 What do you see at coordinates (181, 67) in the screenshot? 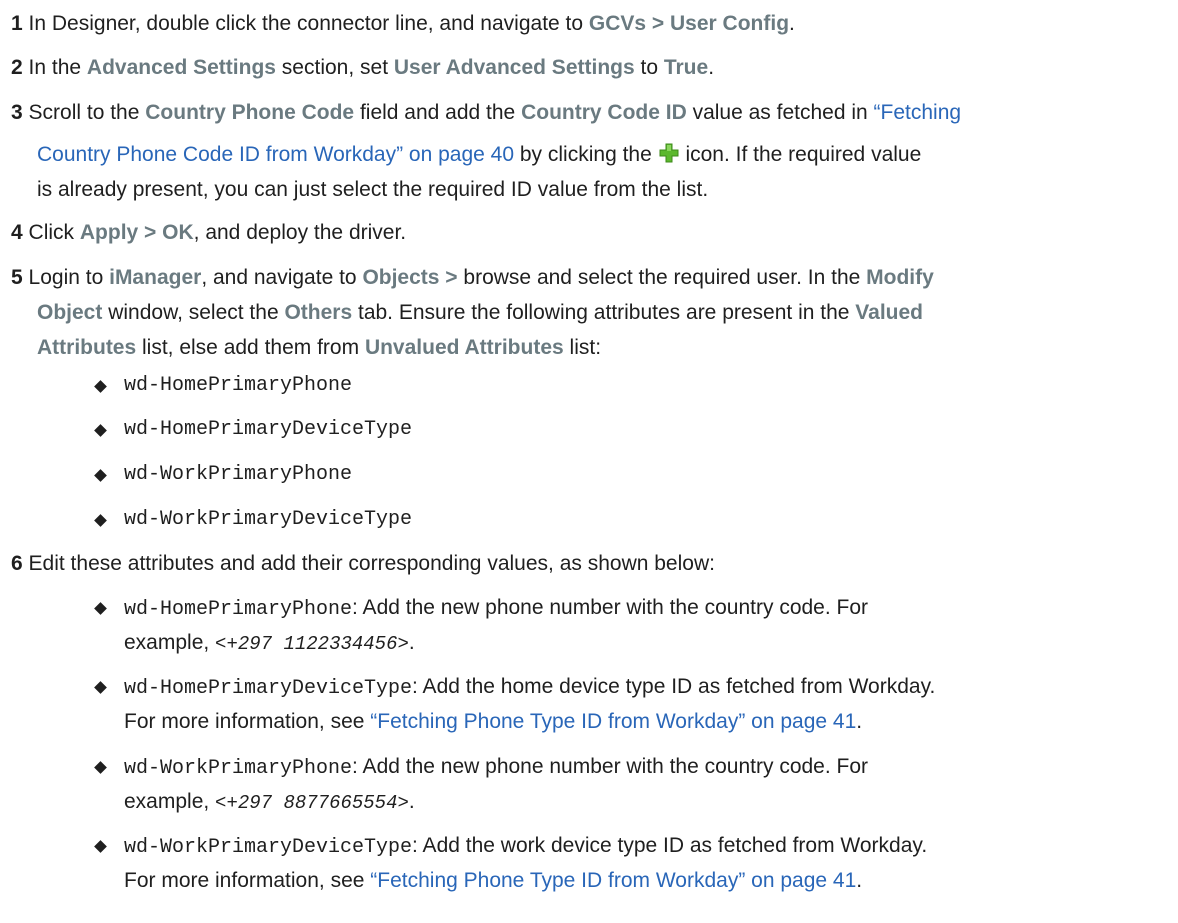
I see `ui-label-advanced-settings: Advanced Settings` at bounding box center [181, 67].